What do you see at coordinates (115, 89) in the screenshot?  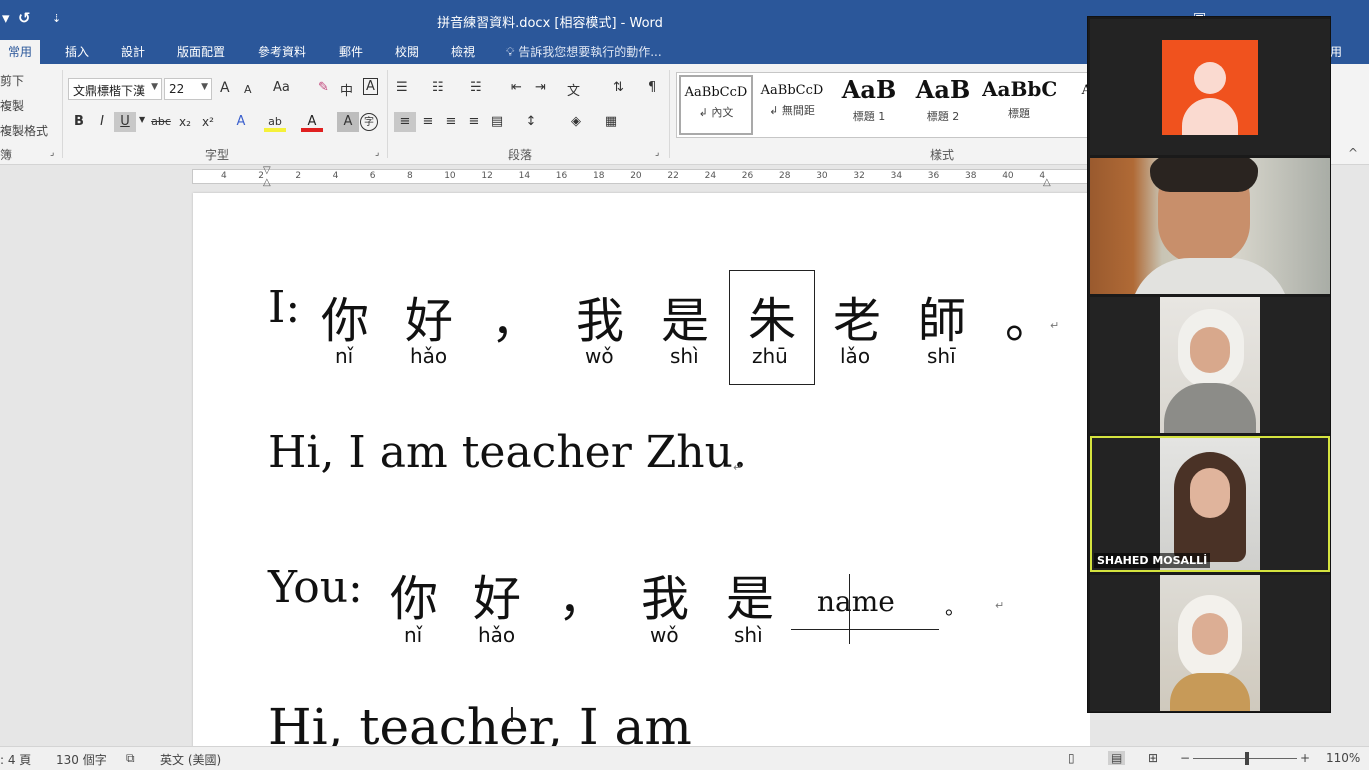 I see `font-name-combo: 文鼎標楷下漢 ▼` at bounding box center [115, 89].